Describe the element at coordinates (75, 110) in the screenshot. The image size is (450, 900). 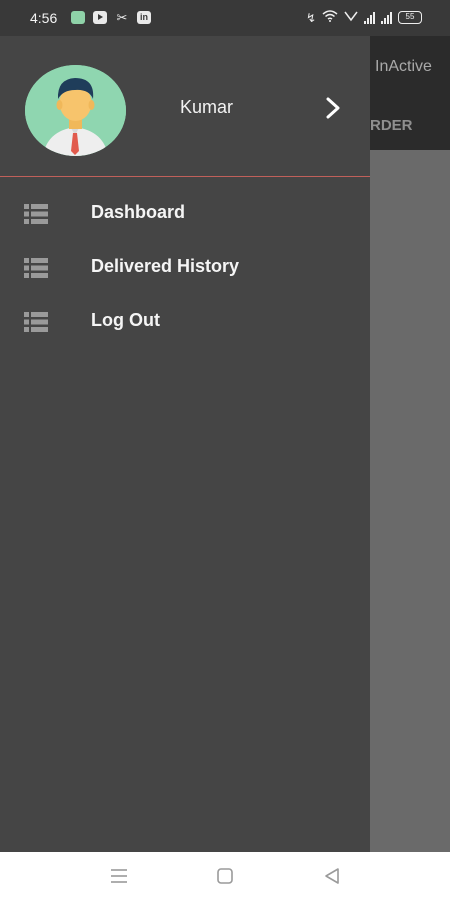
I see `avatar` at that location.